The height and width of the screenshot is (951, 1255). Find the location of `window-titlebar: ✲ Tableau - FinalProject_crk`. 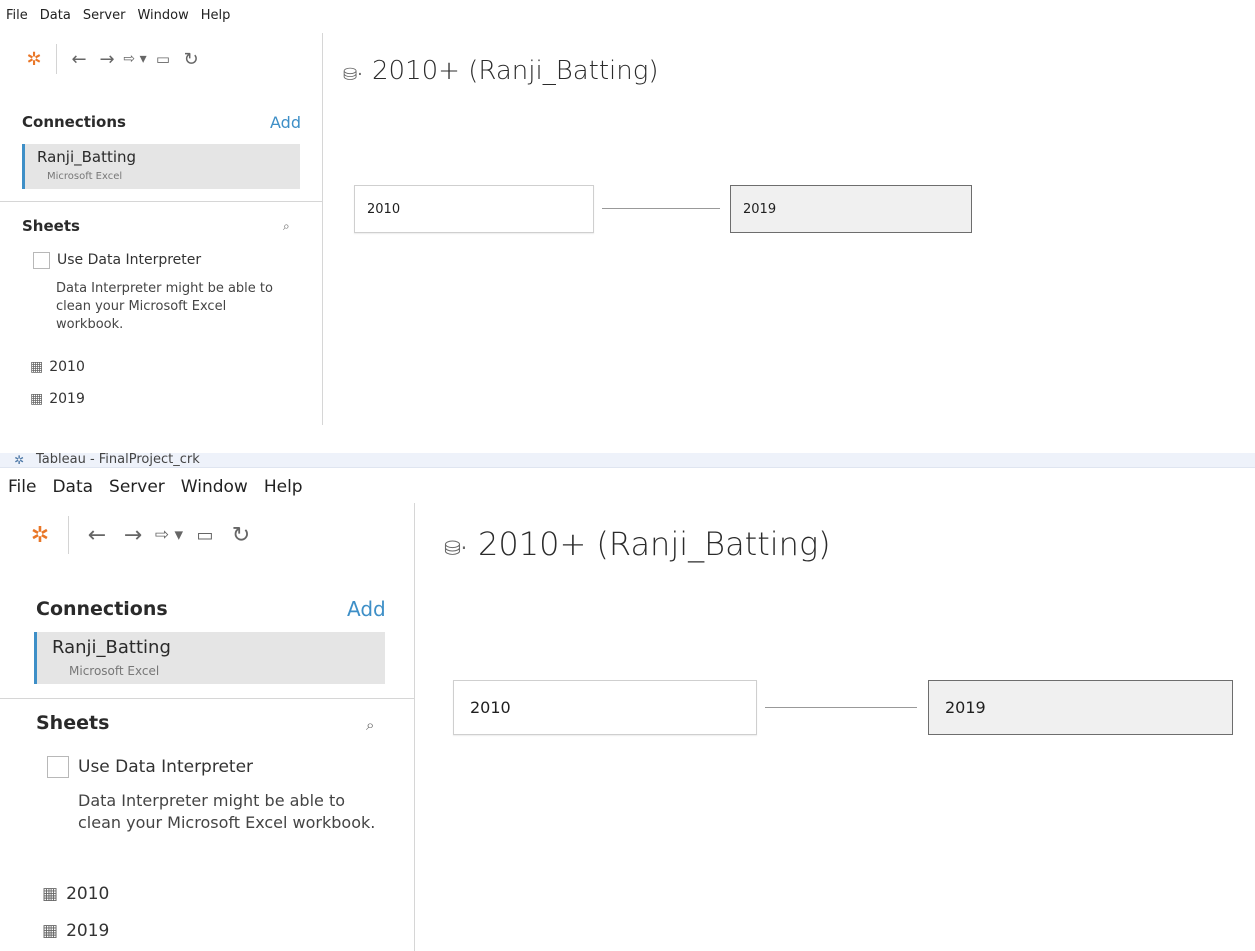

window-titlebar: ✲ Tableau - FinalProject_crk is located at coordinates (627, 460).